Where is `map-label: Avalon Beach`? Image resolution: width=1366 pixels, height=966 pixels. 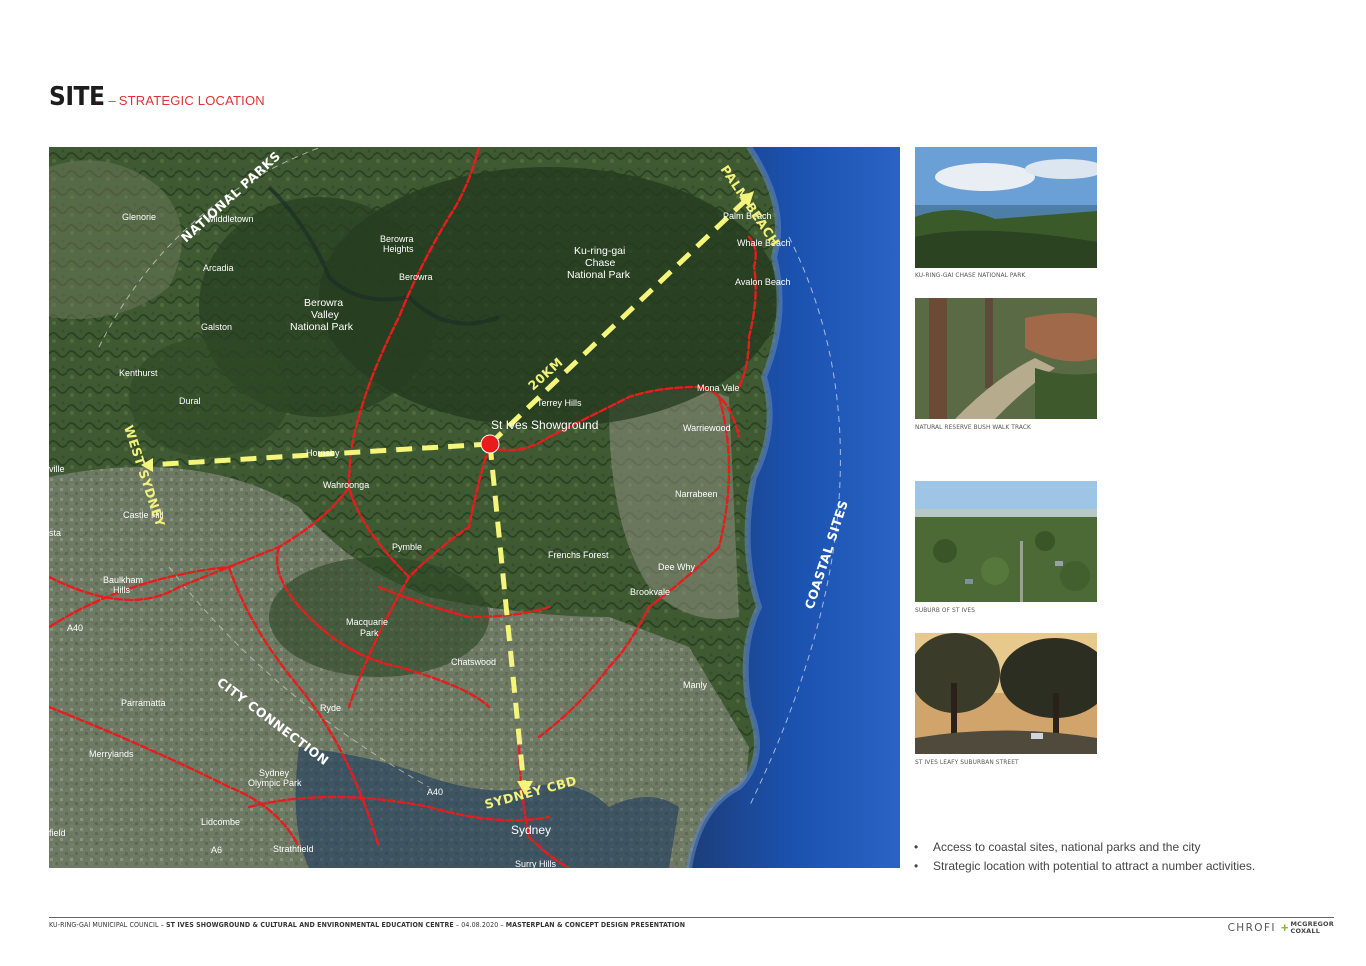 map-label: Avalon Beach is located at coordinates (762, 282).